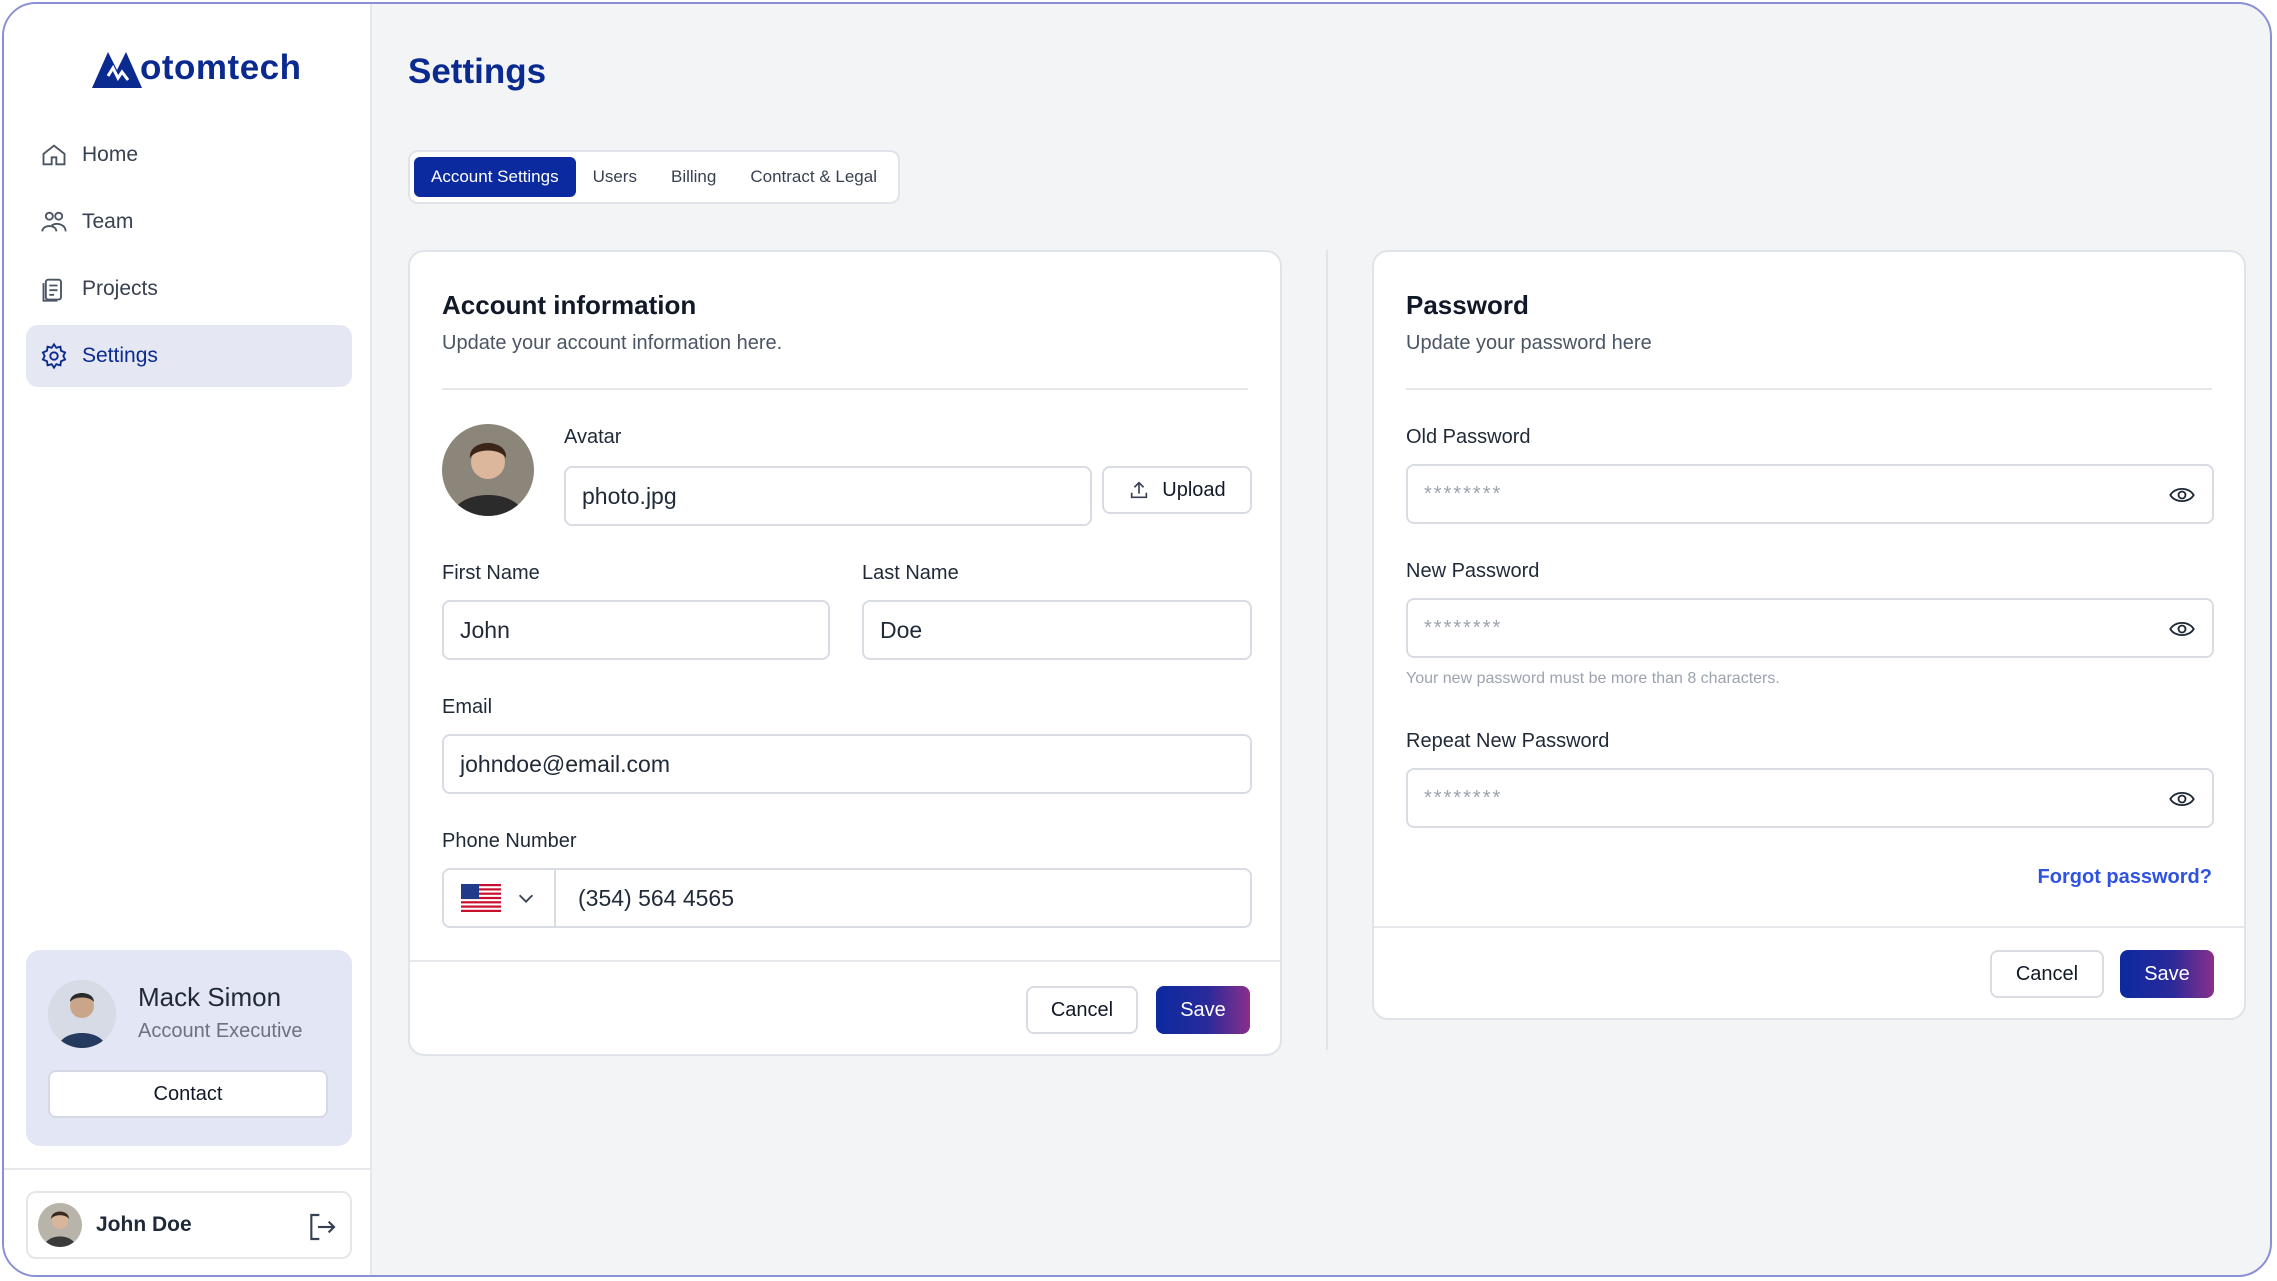 The width and height of the screenshot is (2277, 1281). What do you see at coordinates (1463, 627) in the screenshot?
I see `new-password-value: ********` at bounding box center [1463, 627].